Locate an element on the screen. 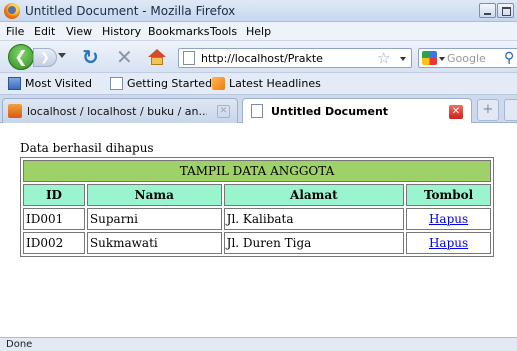 This screenshot has width=517, height=351. cell-id: ID002 is located at coordinates (54, 243).